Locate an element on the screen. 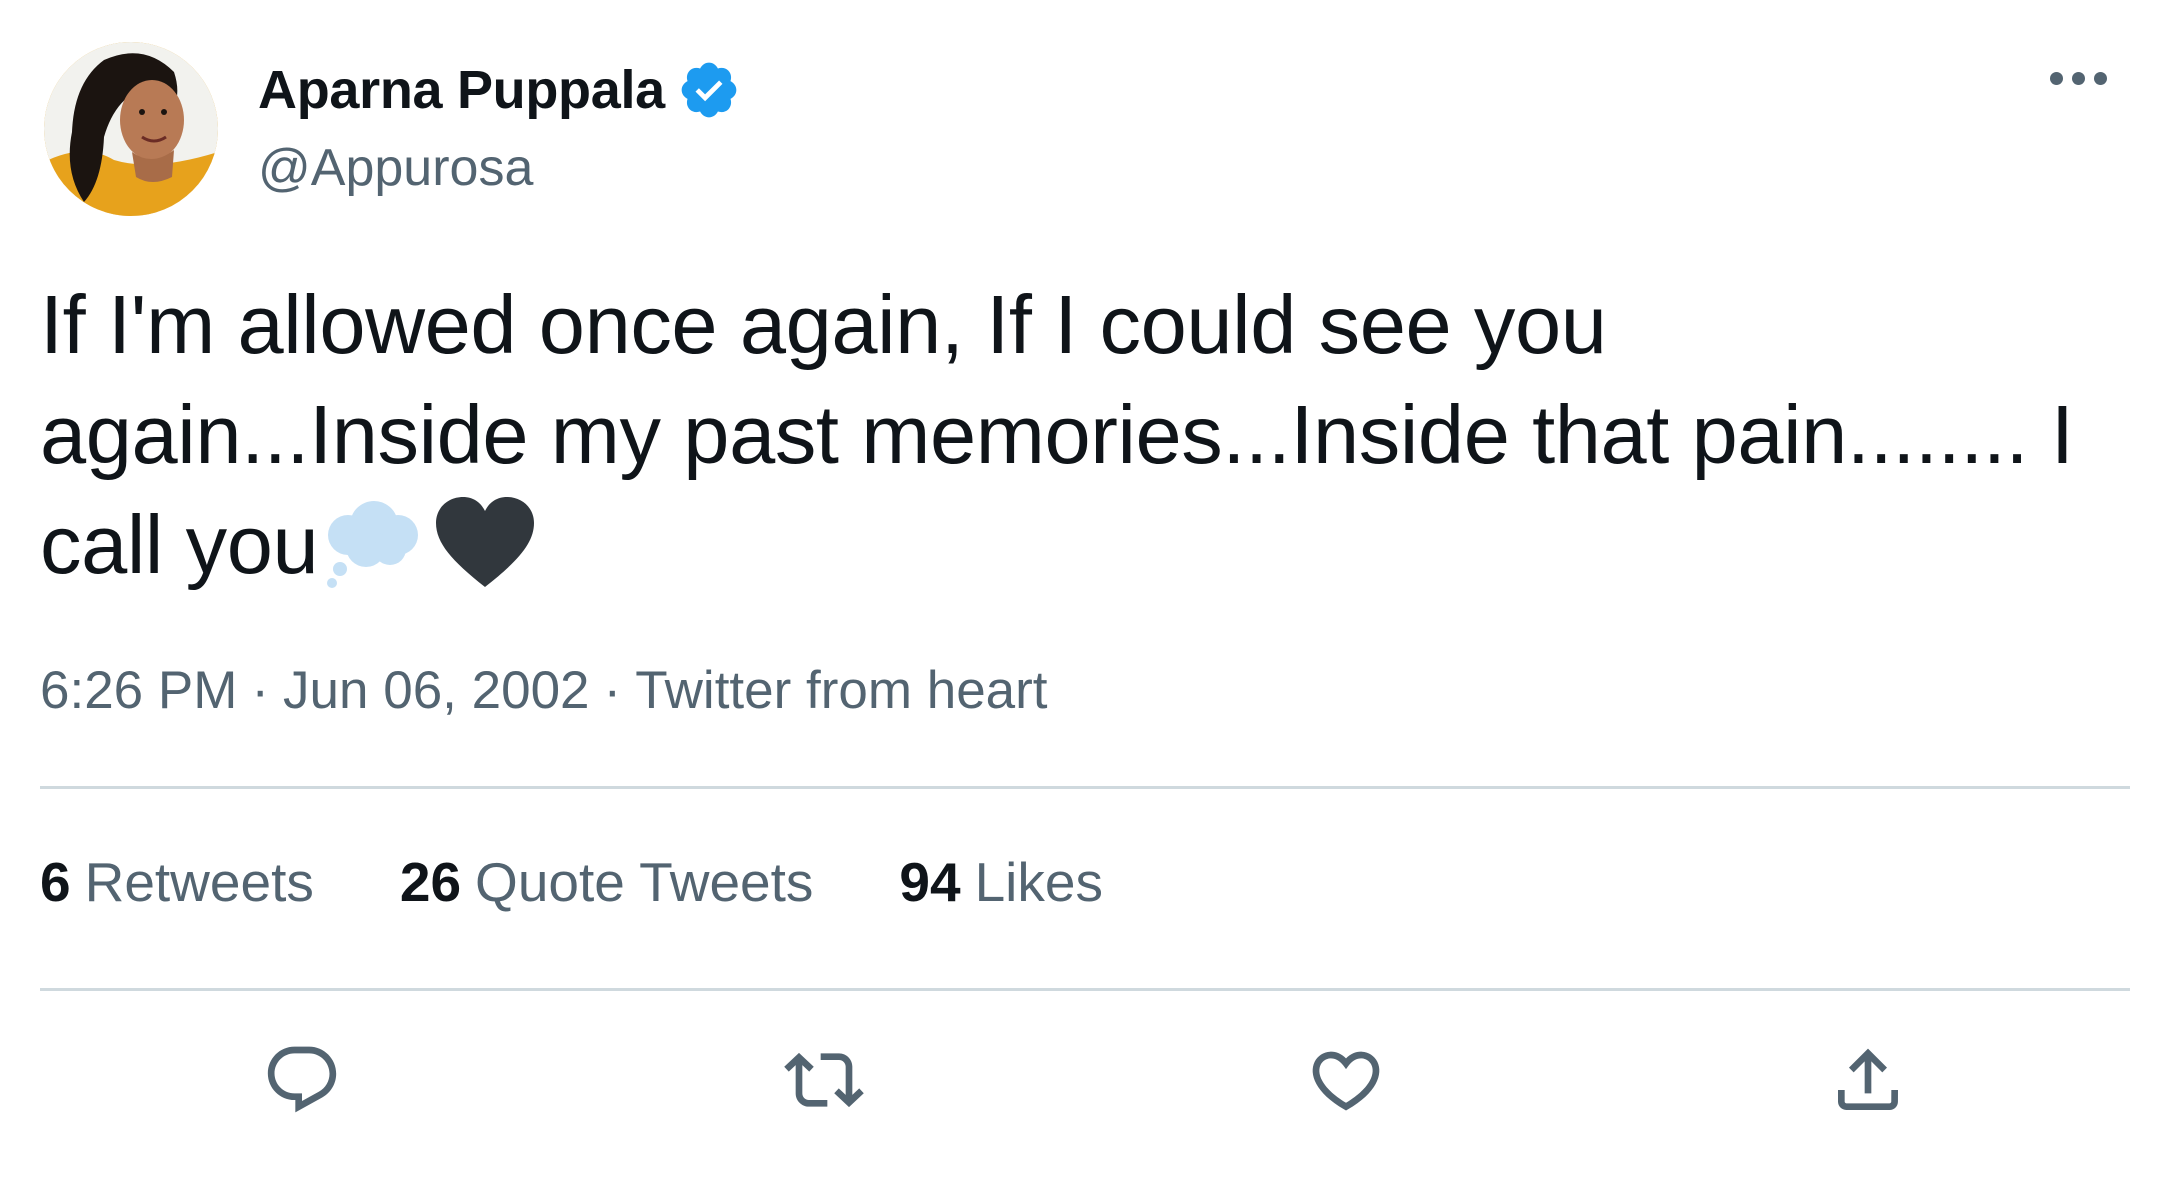 The width and height of the screenshot is (2158, 1202). retweets-count: 6 is located at coordinates (55, 882).